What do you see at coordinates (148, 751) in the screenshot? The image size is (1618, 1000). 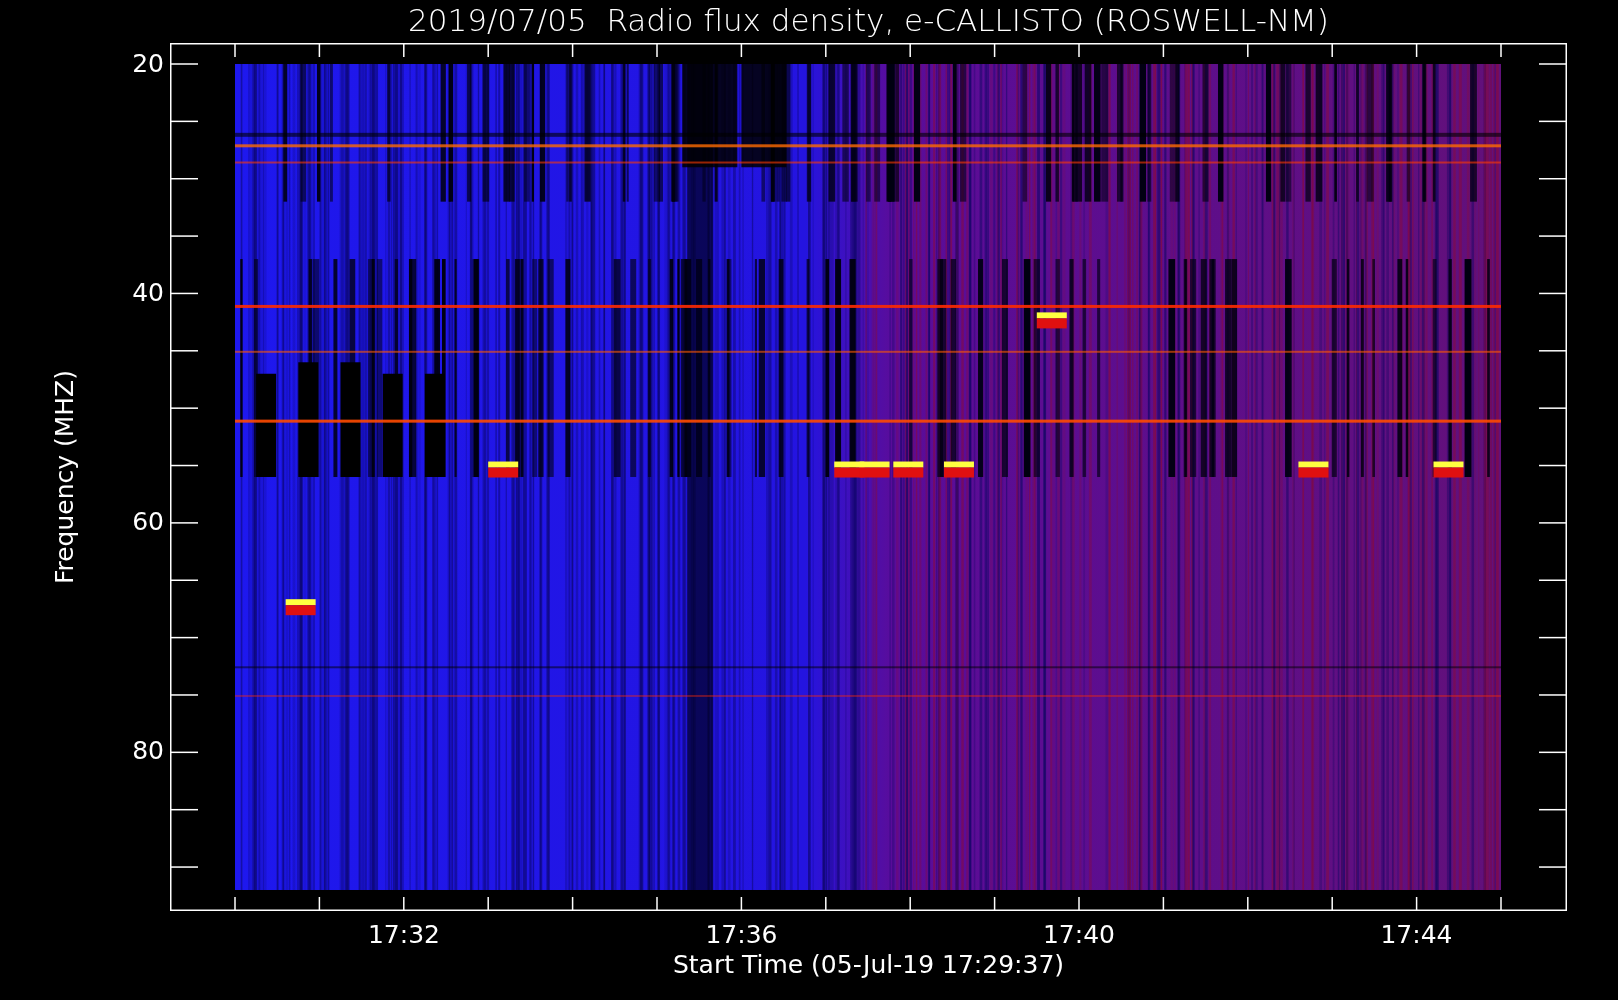 I see `y-tick-label: 80` at bounding box center [148, 751].